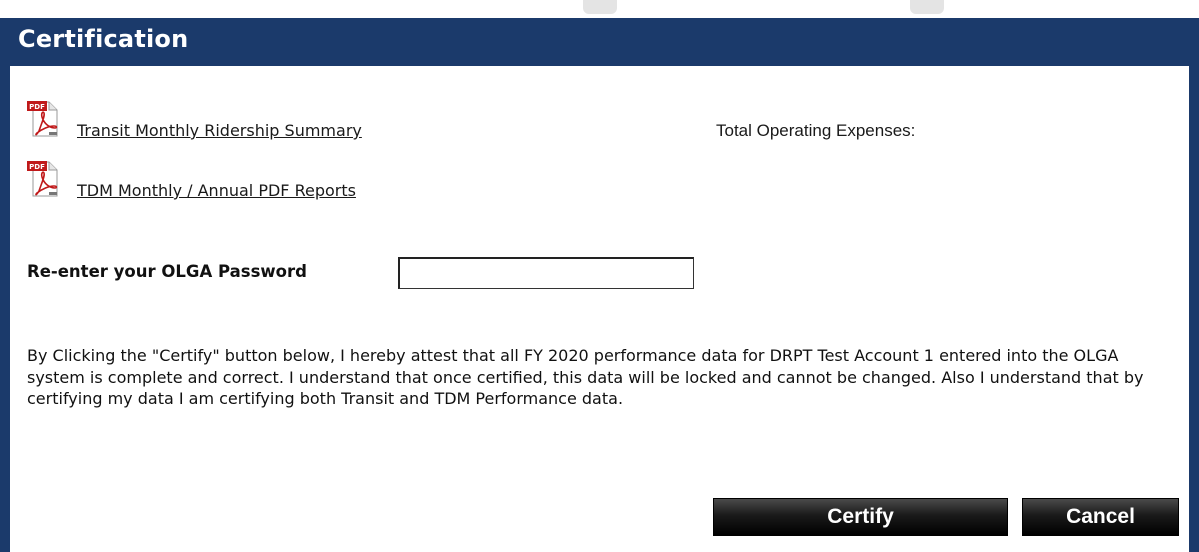  What do you see at coordinates (599, 42) in the screenshot?
I see `panel-header: Certification` at bounding box center [599, 42].